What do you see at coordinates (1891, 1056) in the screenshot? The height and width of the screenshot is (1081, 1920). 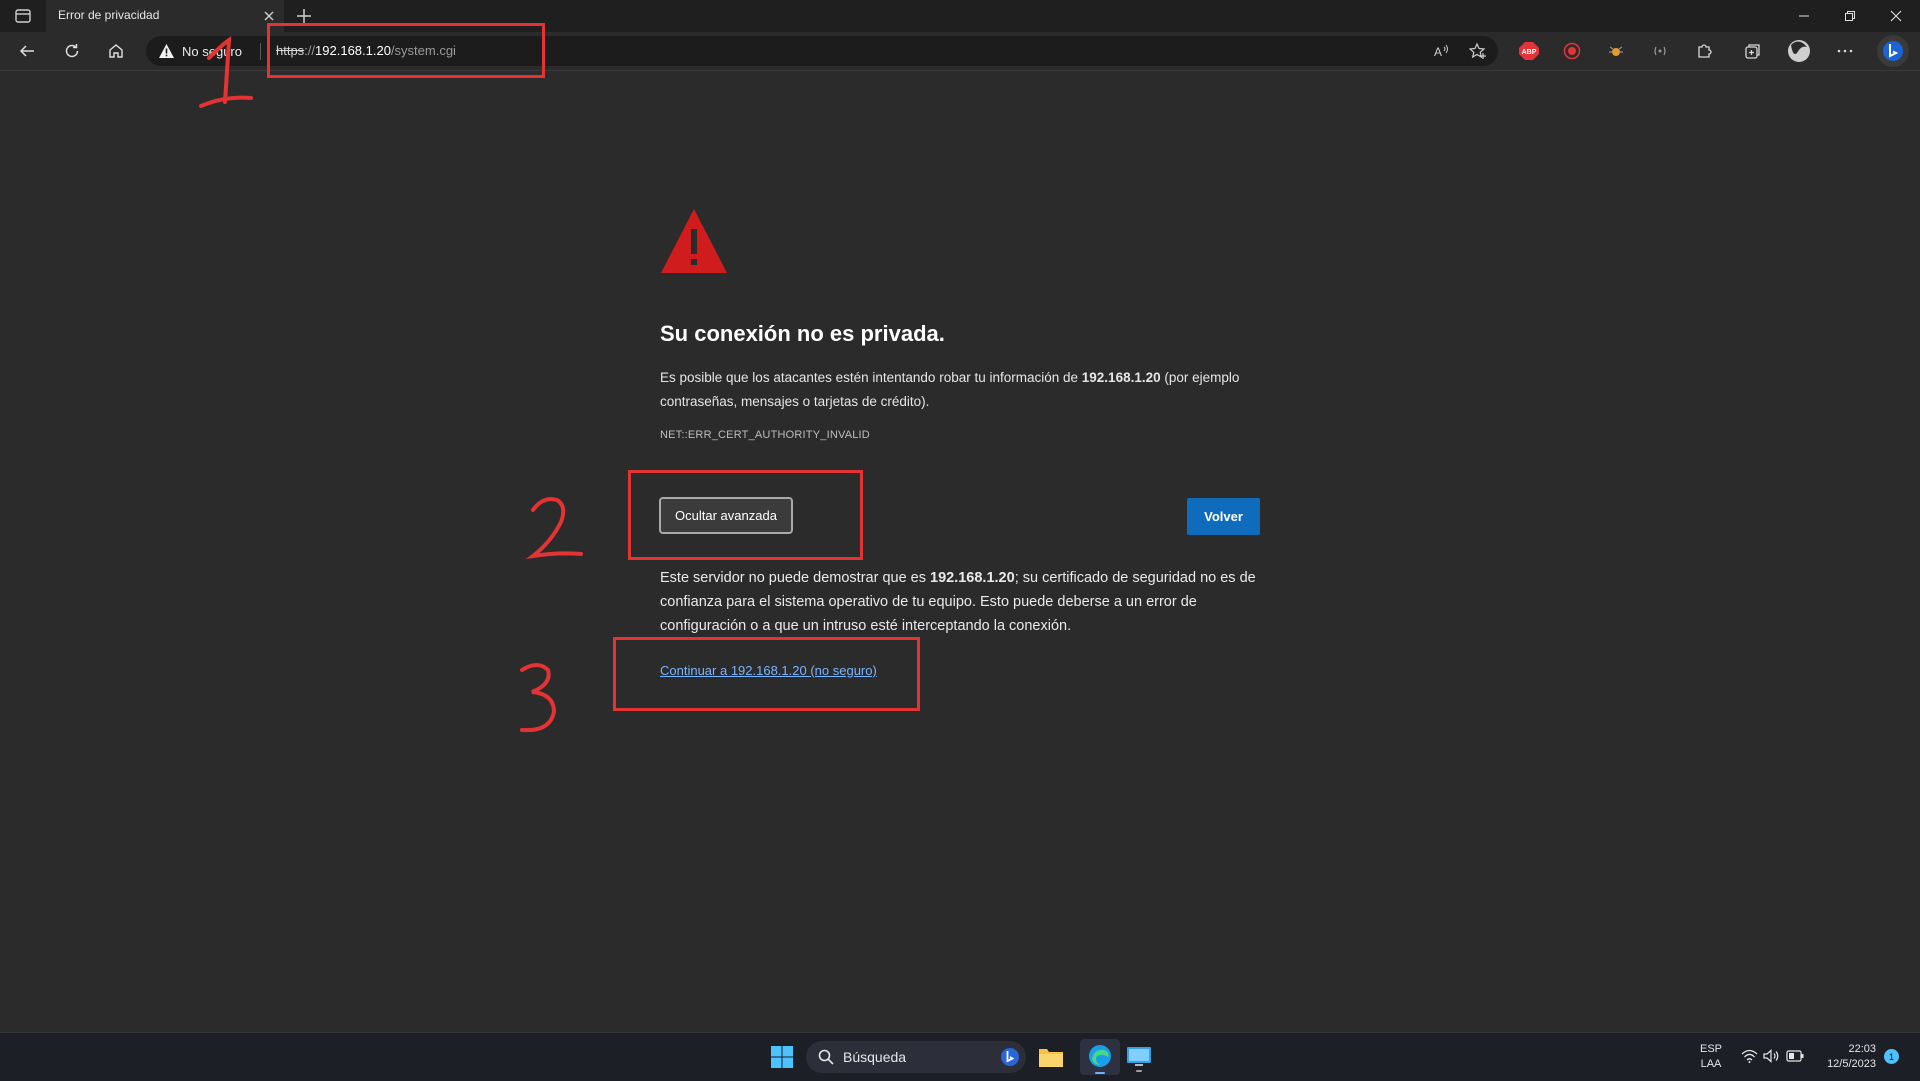 I see `notification-badge: 1` at bounding box center [1891, 1056].